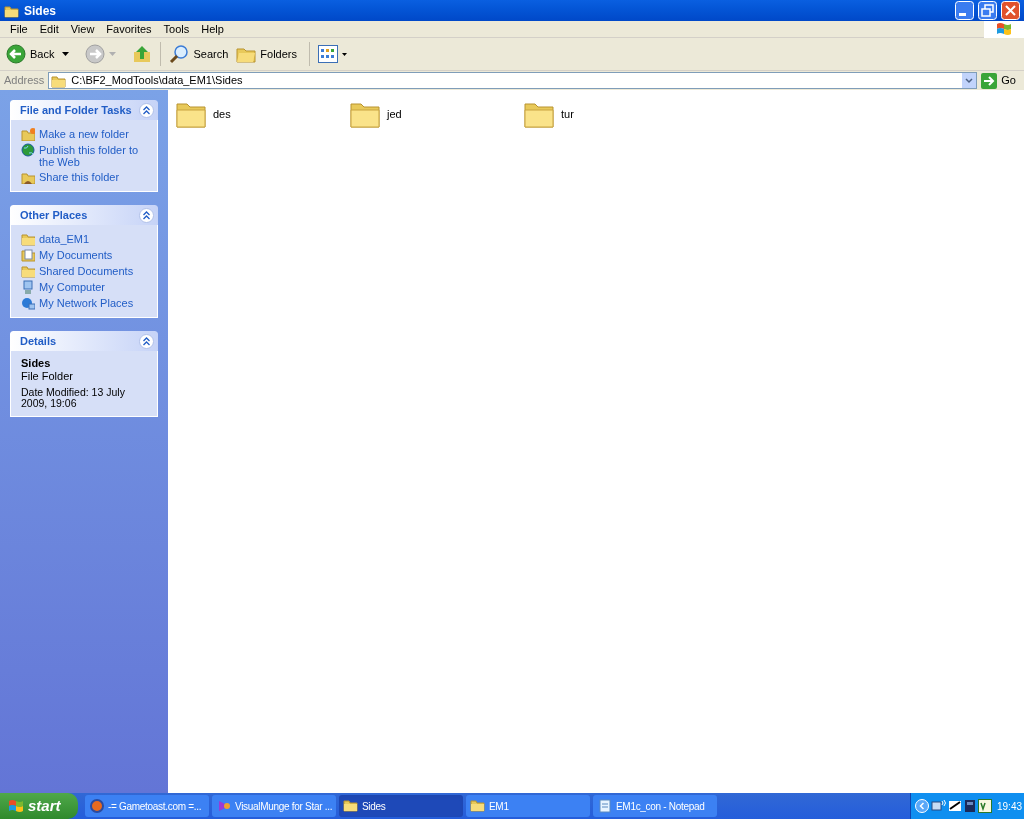 The image size is (1024, 819). What do you see at coordinates (1010, 806) in the screenshot?
I see `clock: 19:43` at bounding box center [1010, 806].